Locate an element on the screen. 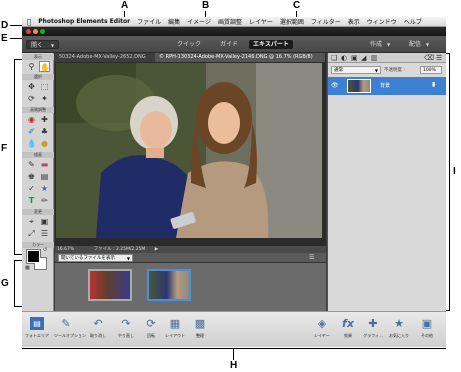  zoom-level: 16.67% is located at coordinates (66, 249).